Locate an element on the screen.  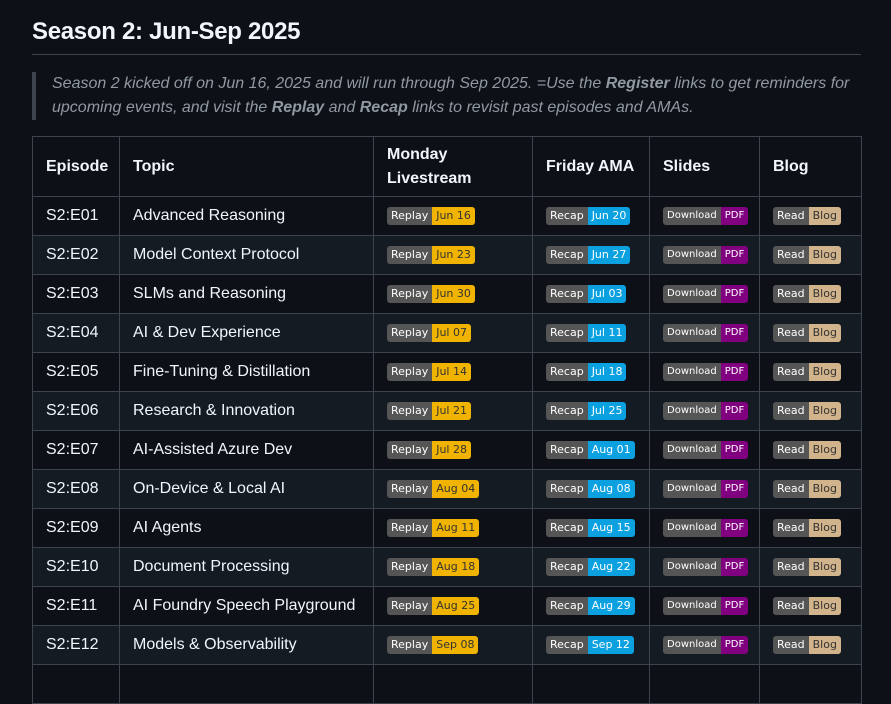
livestream-cell: Replay Aug 25 is located at coordinates (453, 606).